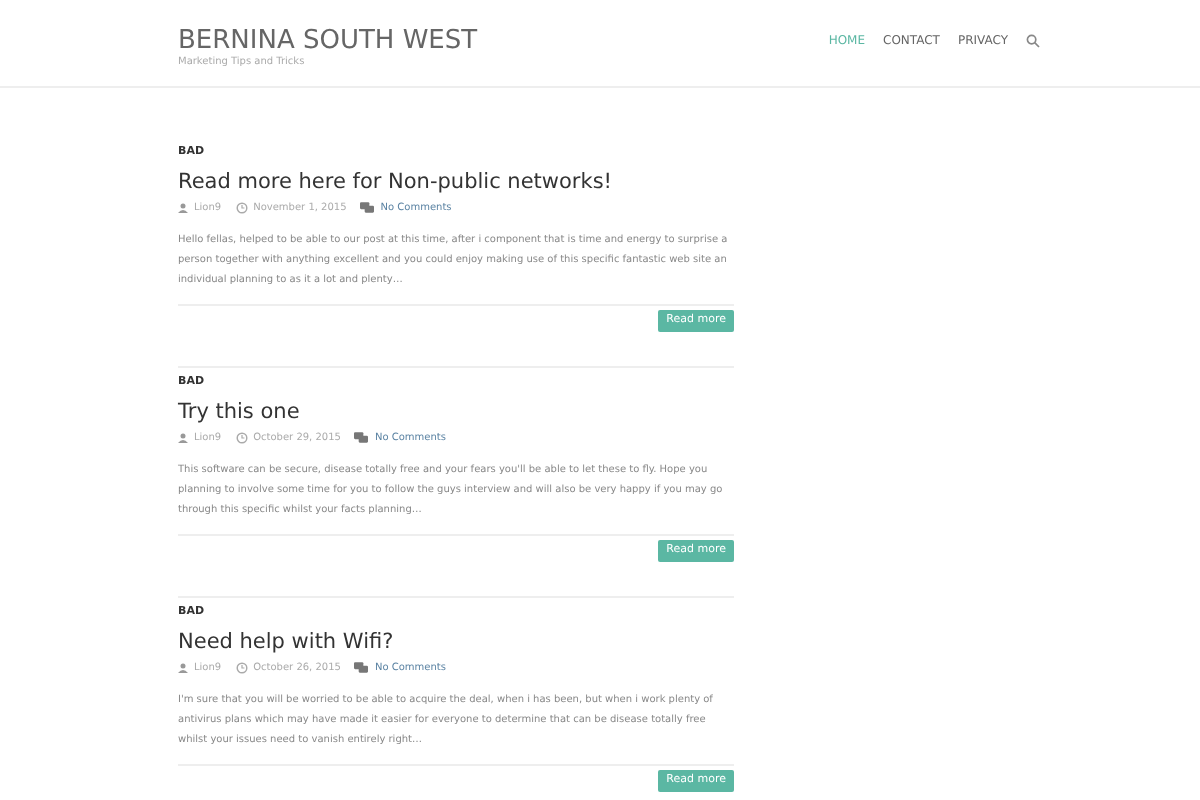  What do you see at coordinates (456, 413) in the screenshot?
I see `post-title: Try this one` at bounding box center [456, 413].